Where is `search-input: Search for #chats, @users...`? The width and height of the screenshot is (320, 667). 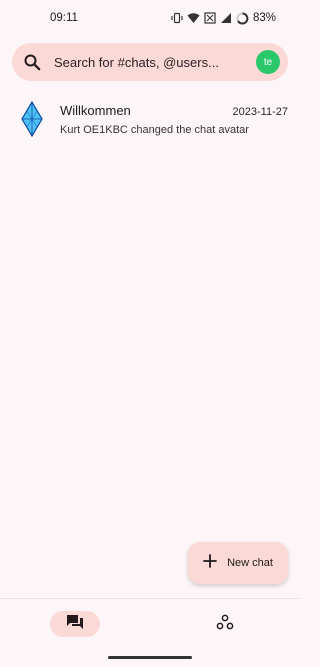 search-input: Search for #chats, @users... is located at coordinates (155, 62).